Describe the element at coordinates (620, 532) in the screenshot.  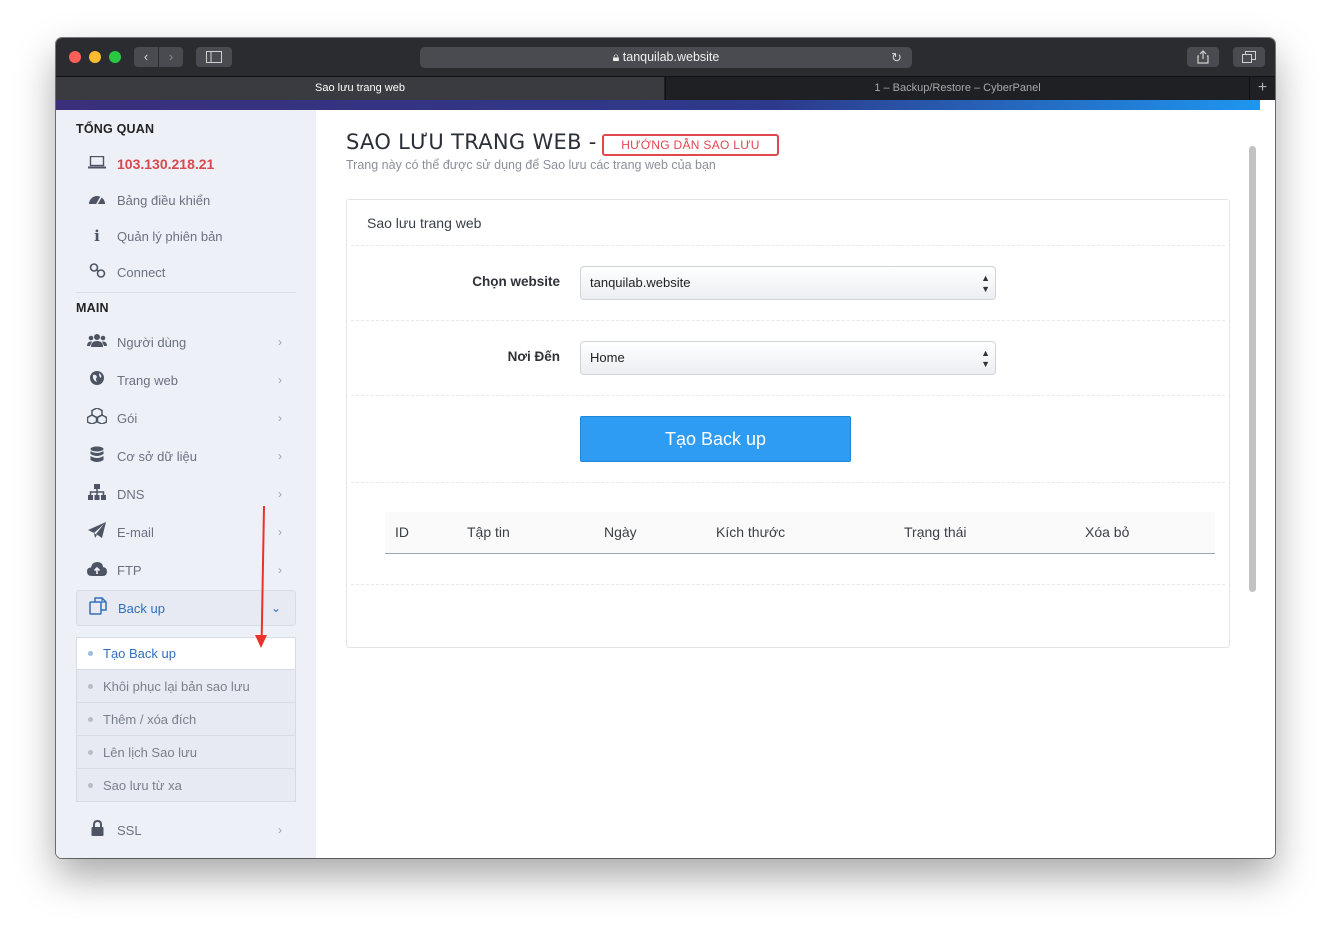
I see `column-header-date: Ngày` at that location.